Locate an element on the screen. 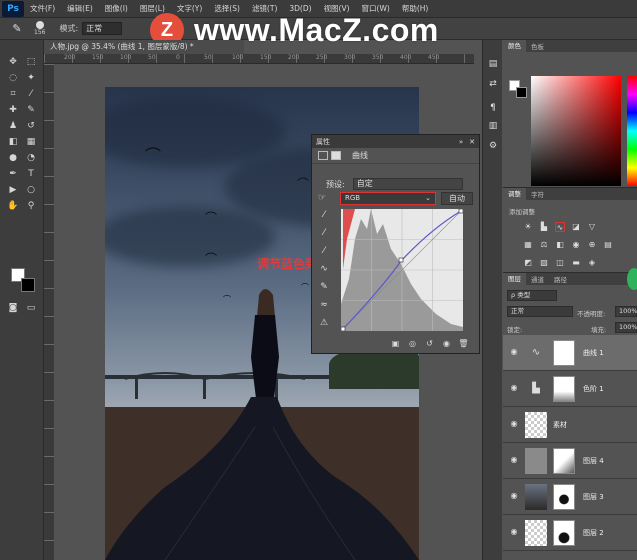 Image resolution: width=637 pixels, height=560 pixels. close-icon: ✕ is located at coordinates (472, 142).